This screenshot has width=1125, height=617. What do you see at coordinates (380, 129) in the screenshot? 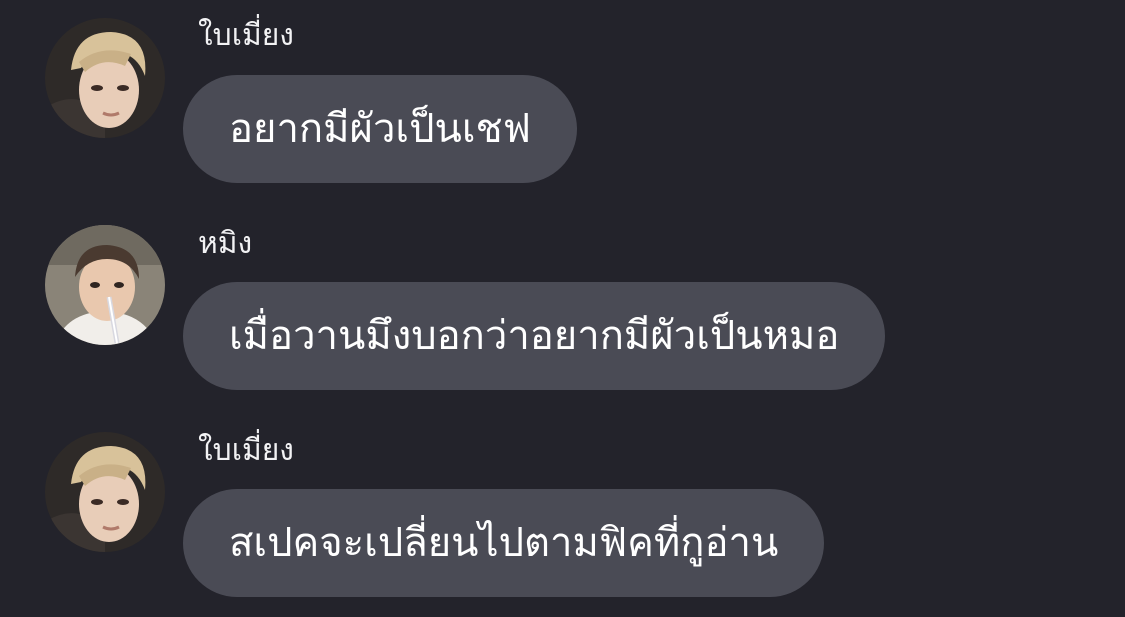
I see `message-bubble: อยากมีผัวเป็นเชฟ` at bounding box center [380, 129].